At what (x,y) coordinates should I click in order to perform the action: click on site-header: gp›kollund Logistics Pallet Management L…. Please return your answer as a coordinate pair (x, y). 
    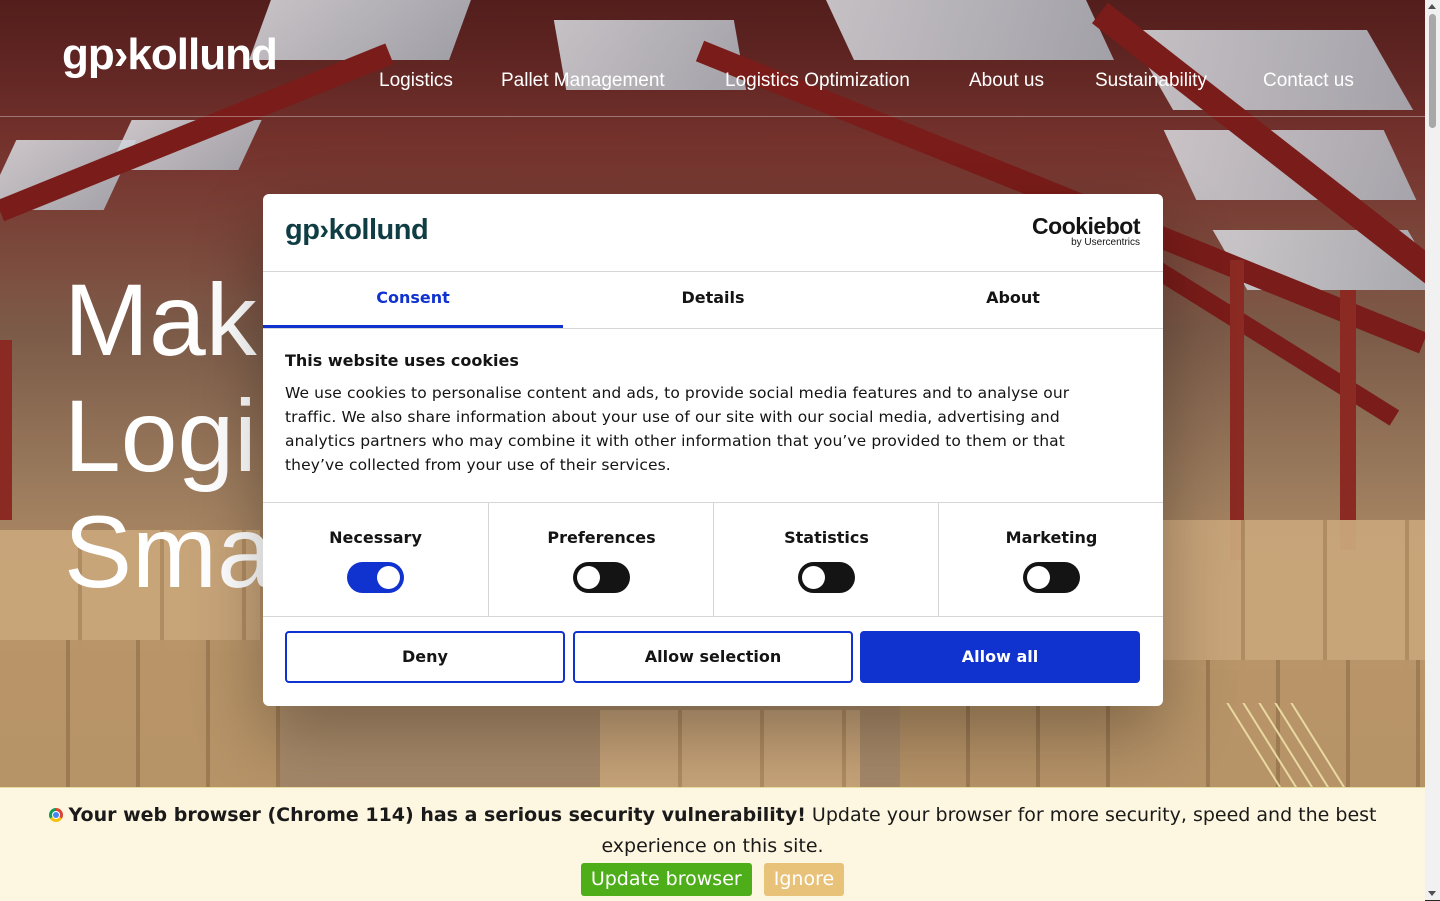
    Looking at the image, I should click on (712, 58).